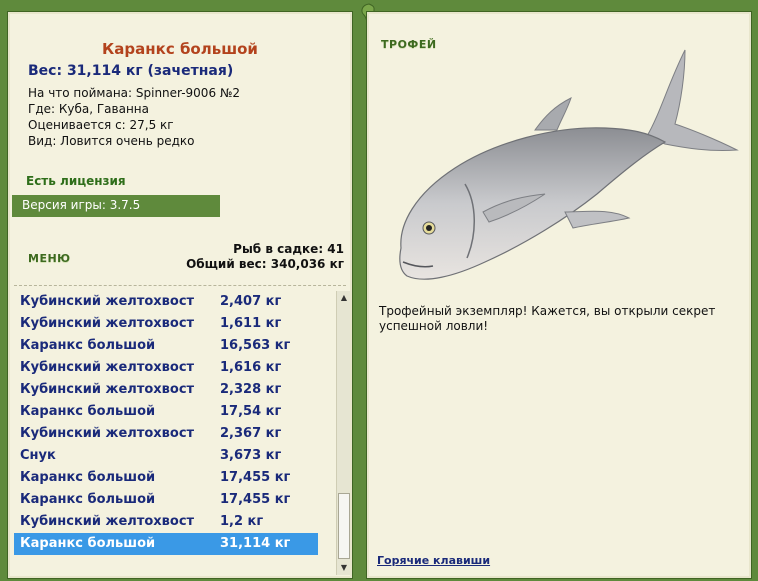  Describe the element at coordinates (360, 290) in the screenshot. I see `vine-decoration` at that location.